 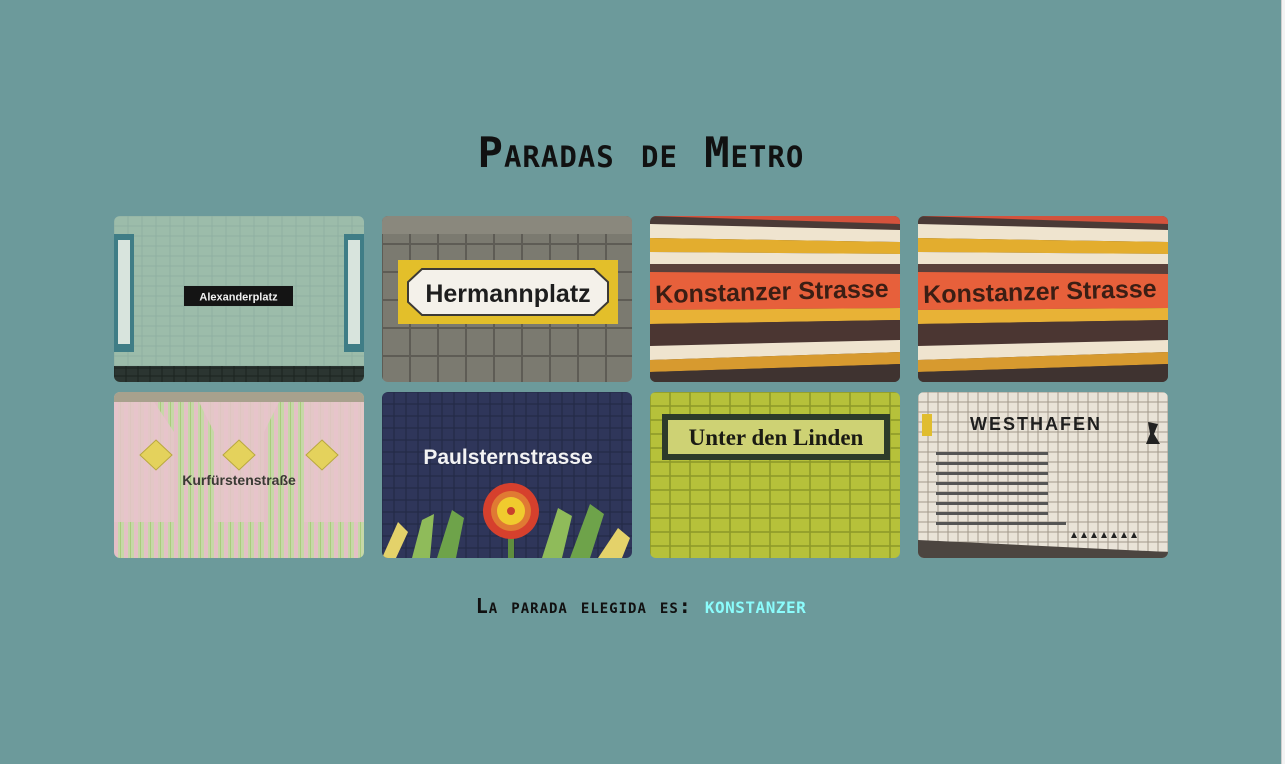 I want to click on selected-station-value: KONSTANZER, so click(x=755, y=607).